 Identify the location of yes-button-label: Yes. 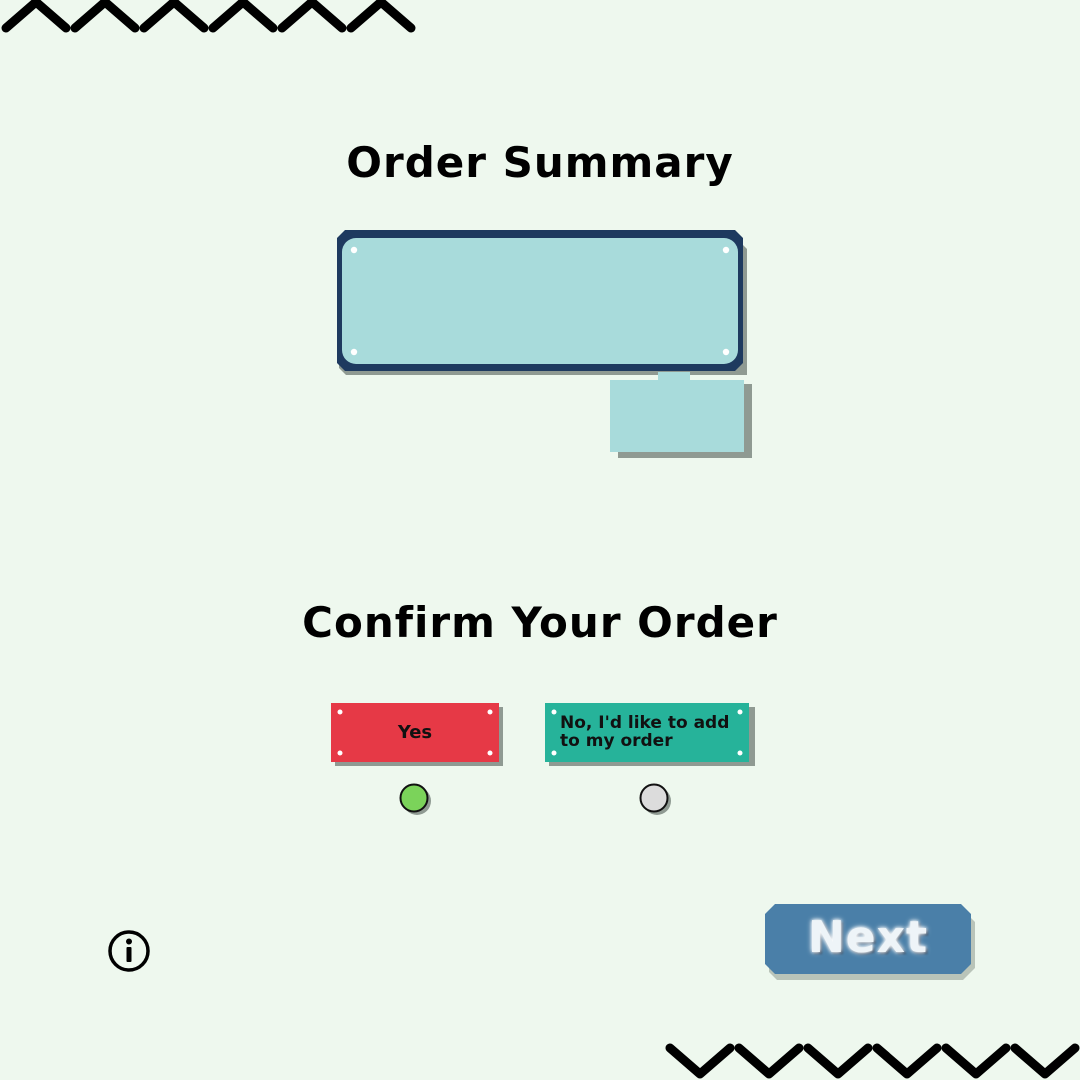
(415, 732).